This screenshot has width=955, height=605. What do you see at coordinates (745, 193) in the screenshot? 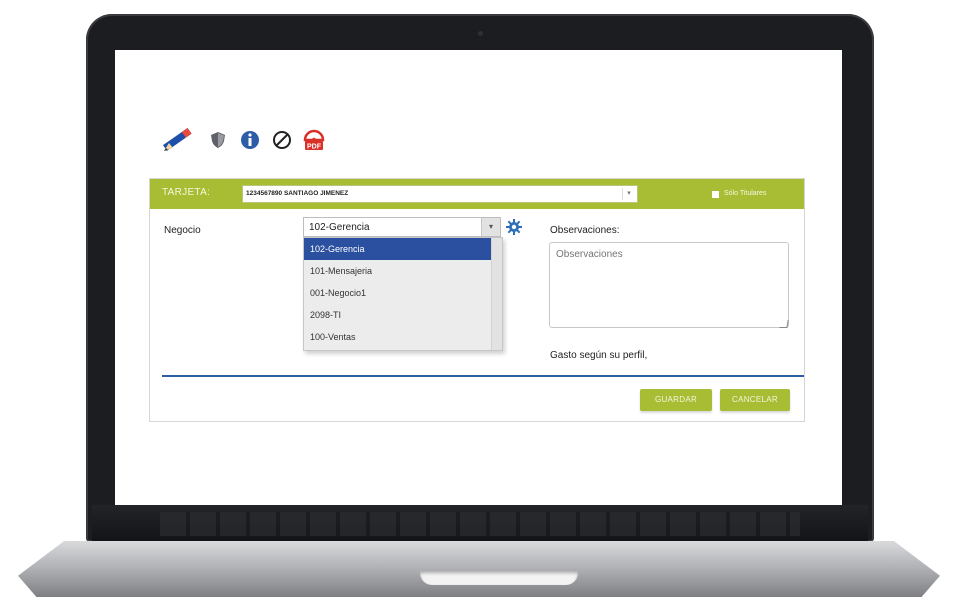
I see `holders-only-label: Sólo Titulares` at bounding box center [745, 193].